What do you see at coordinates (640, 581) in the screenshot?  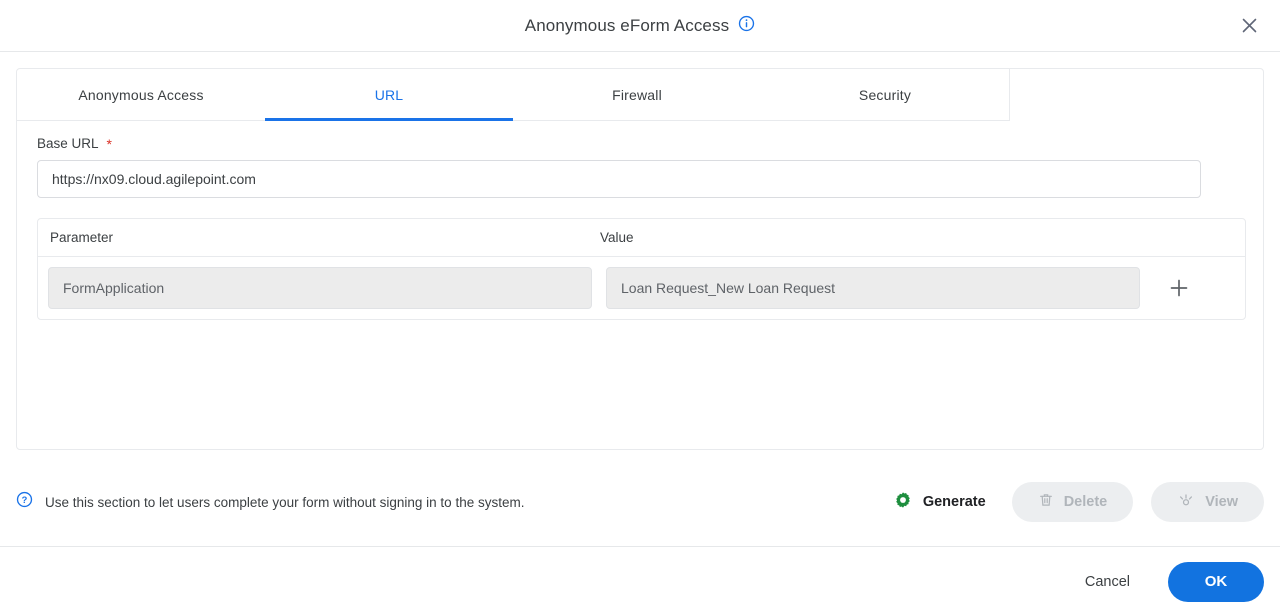 I see `dialog-action-bar: Cancel OK` at bounding box center [640, 581].